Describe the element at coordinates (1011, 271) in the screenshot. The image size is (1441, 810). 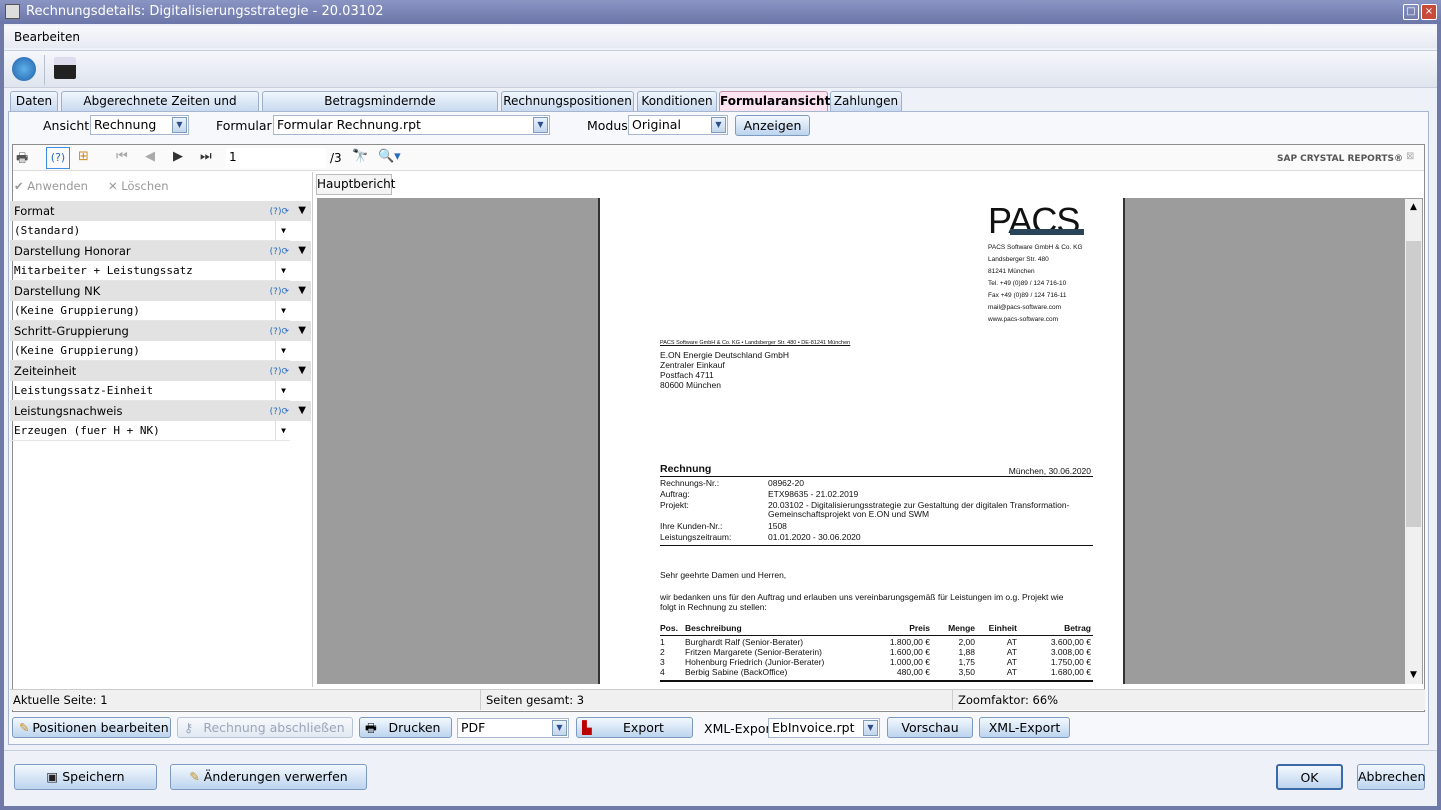
I see `sender-line: 81241 München` at that location.